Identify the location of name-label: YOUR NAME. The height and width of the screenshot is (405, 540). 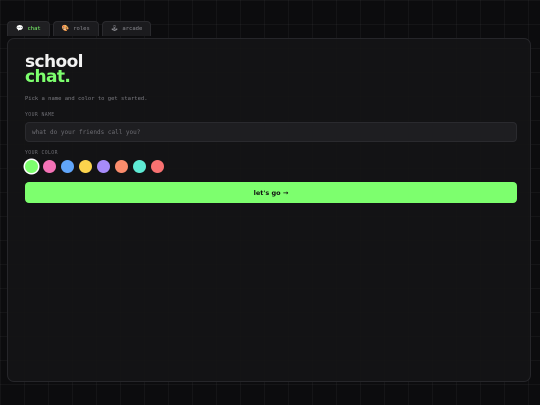
(40, 115).